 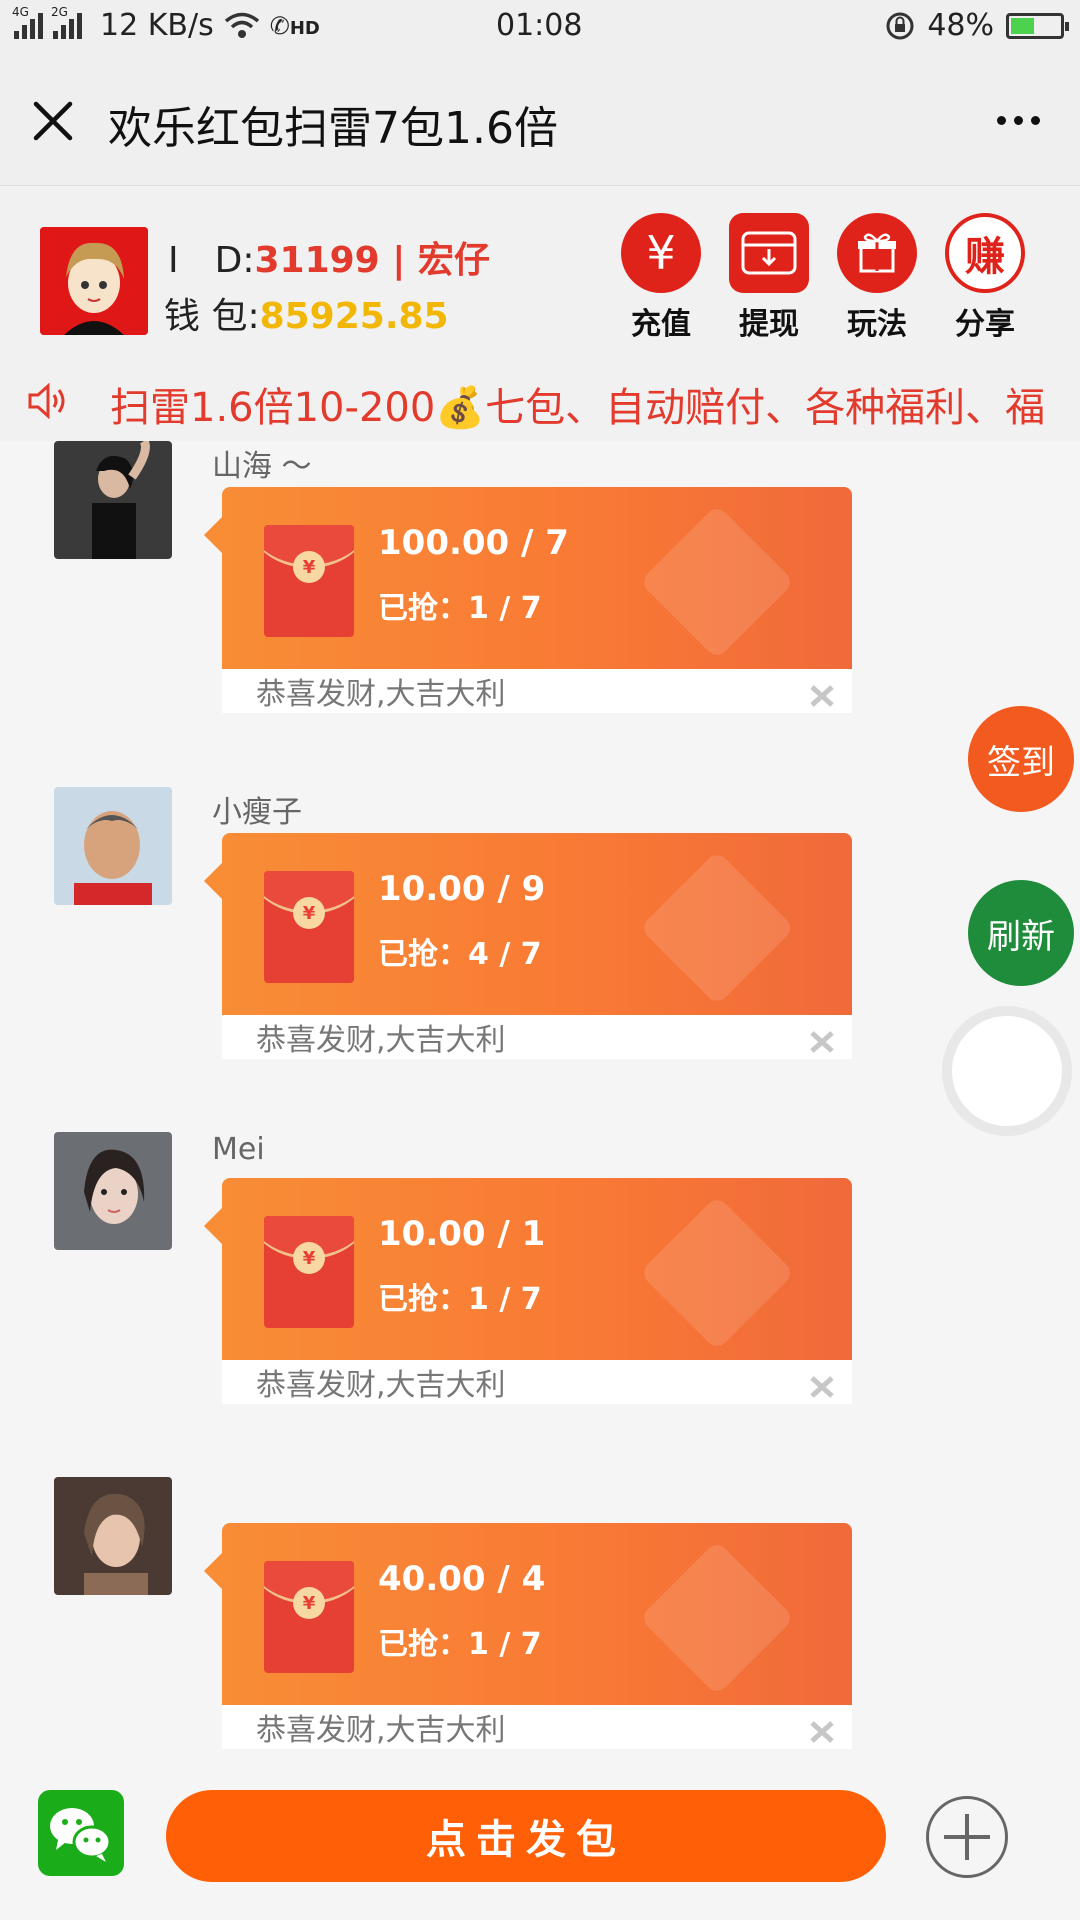 What do you see at coordinates (1018, 120) in the screenshot?
I see `more-options-icon` at bounding box center [1018, 120].